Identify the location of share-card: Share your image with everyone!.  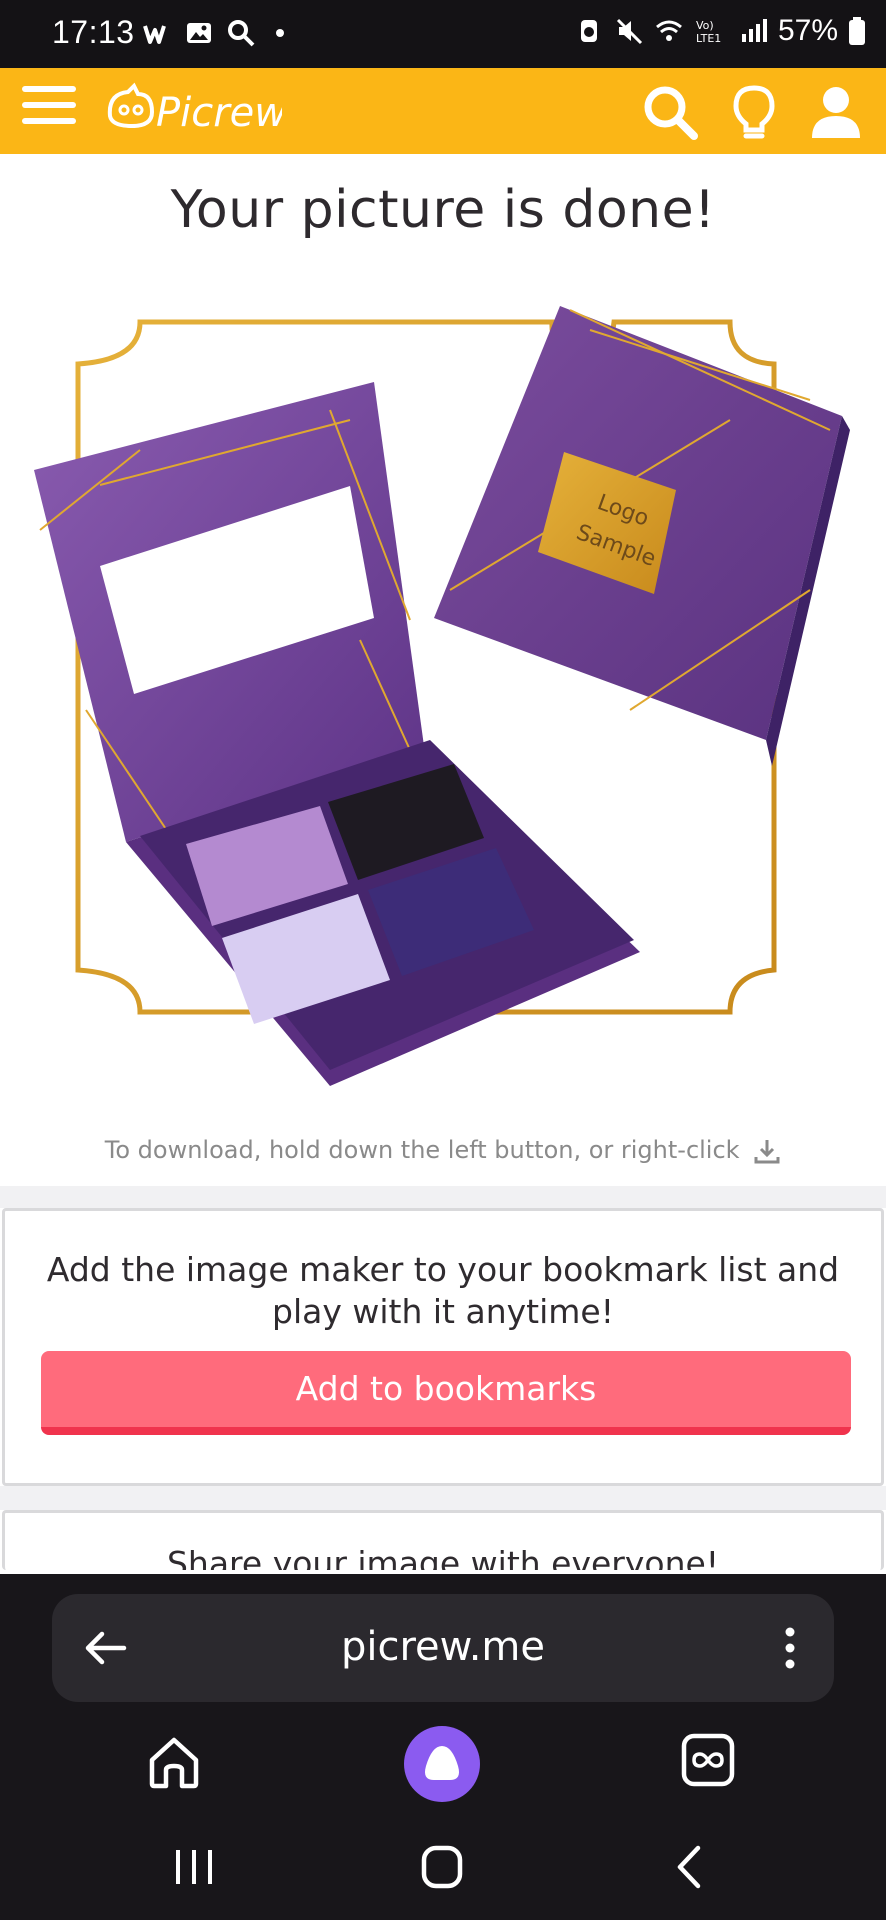
(443, 1540).